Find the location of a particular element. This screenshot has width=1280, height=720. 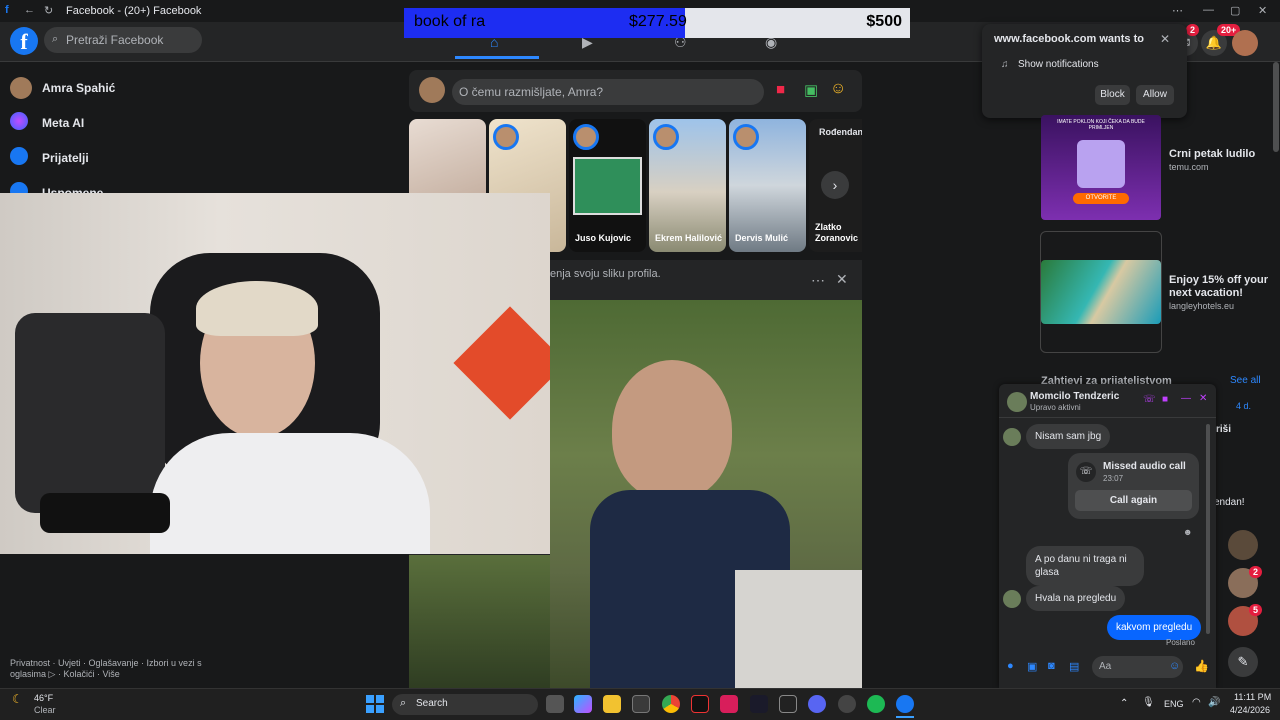

emoji-icon: ☺ is located at coordinates (1174, 666).